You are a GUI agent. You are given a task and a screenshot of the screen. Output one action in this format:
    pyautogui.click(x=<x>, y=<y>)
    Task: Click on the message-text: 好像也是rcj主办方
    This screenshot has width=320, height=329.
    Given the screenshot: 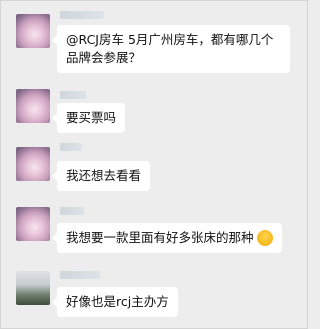 What is the action you would take?
    pyautogui.click(x=117, y=301)
    